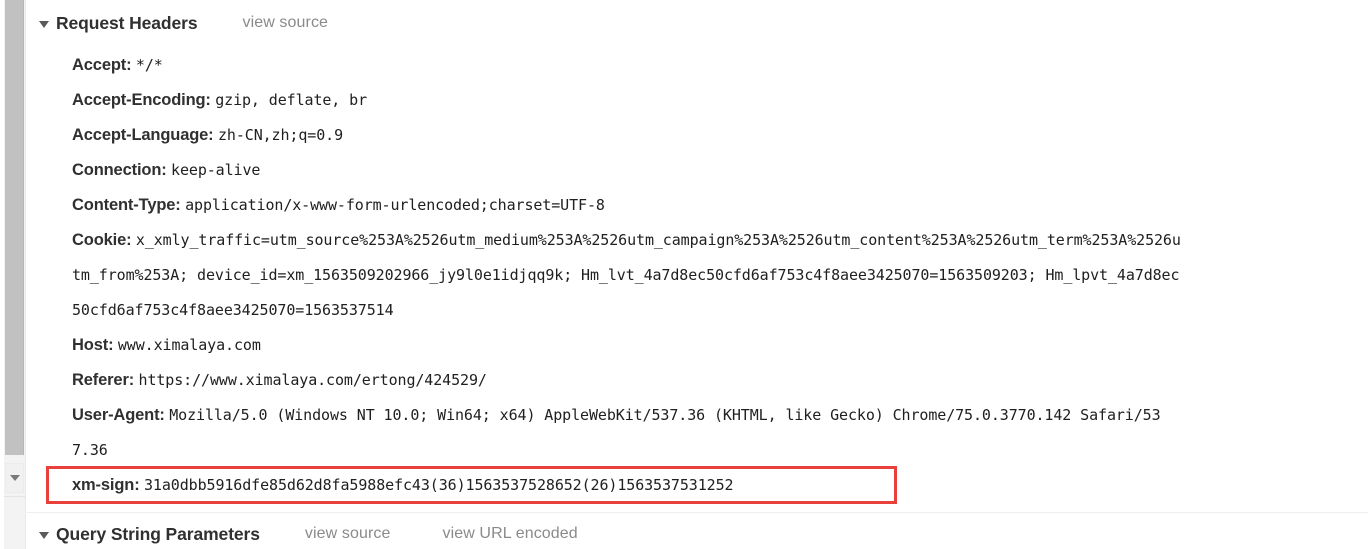 This screenshot has height=549, width=1368. What do you see at coordinates (145, 135) in the screenshot?
I see `header-name: Accept-Language:` at bounding box center [145, 135].